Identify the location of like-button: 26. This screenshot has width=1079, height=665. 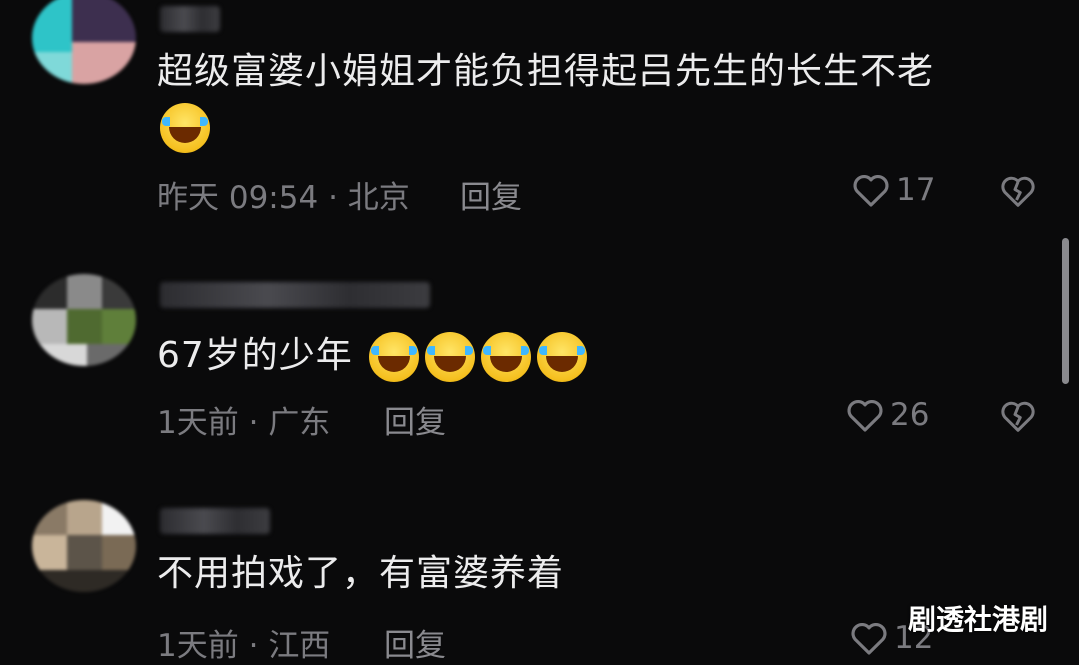
(887, 415).